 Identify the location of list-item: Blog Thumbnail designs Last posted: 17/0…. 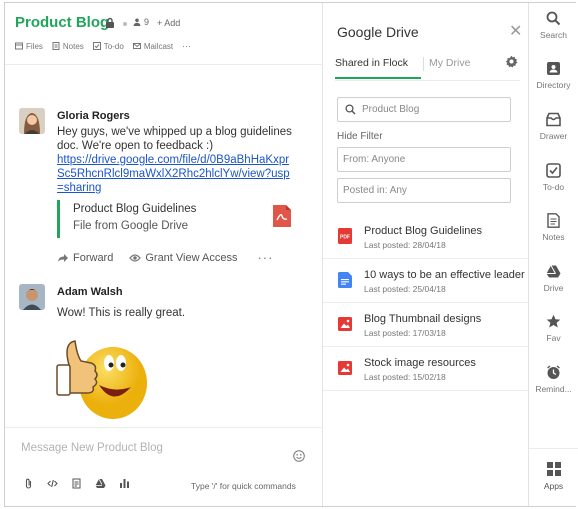
(425, 325).